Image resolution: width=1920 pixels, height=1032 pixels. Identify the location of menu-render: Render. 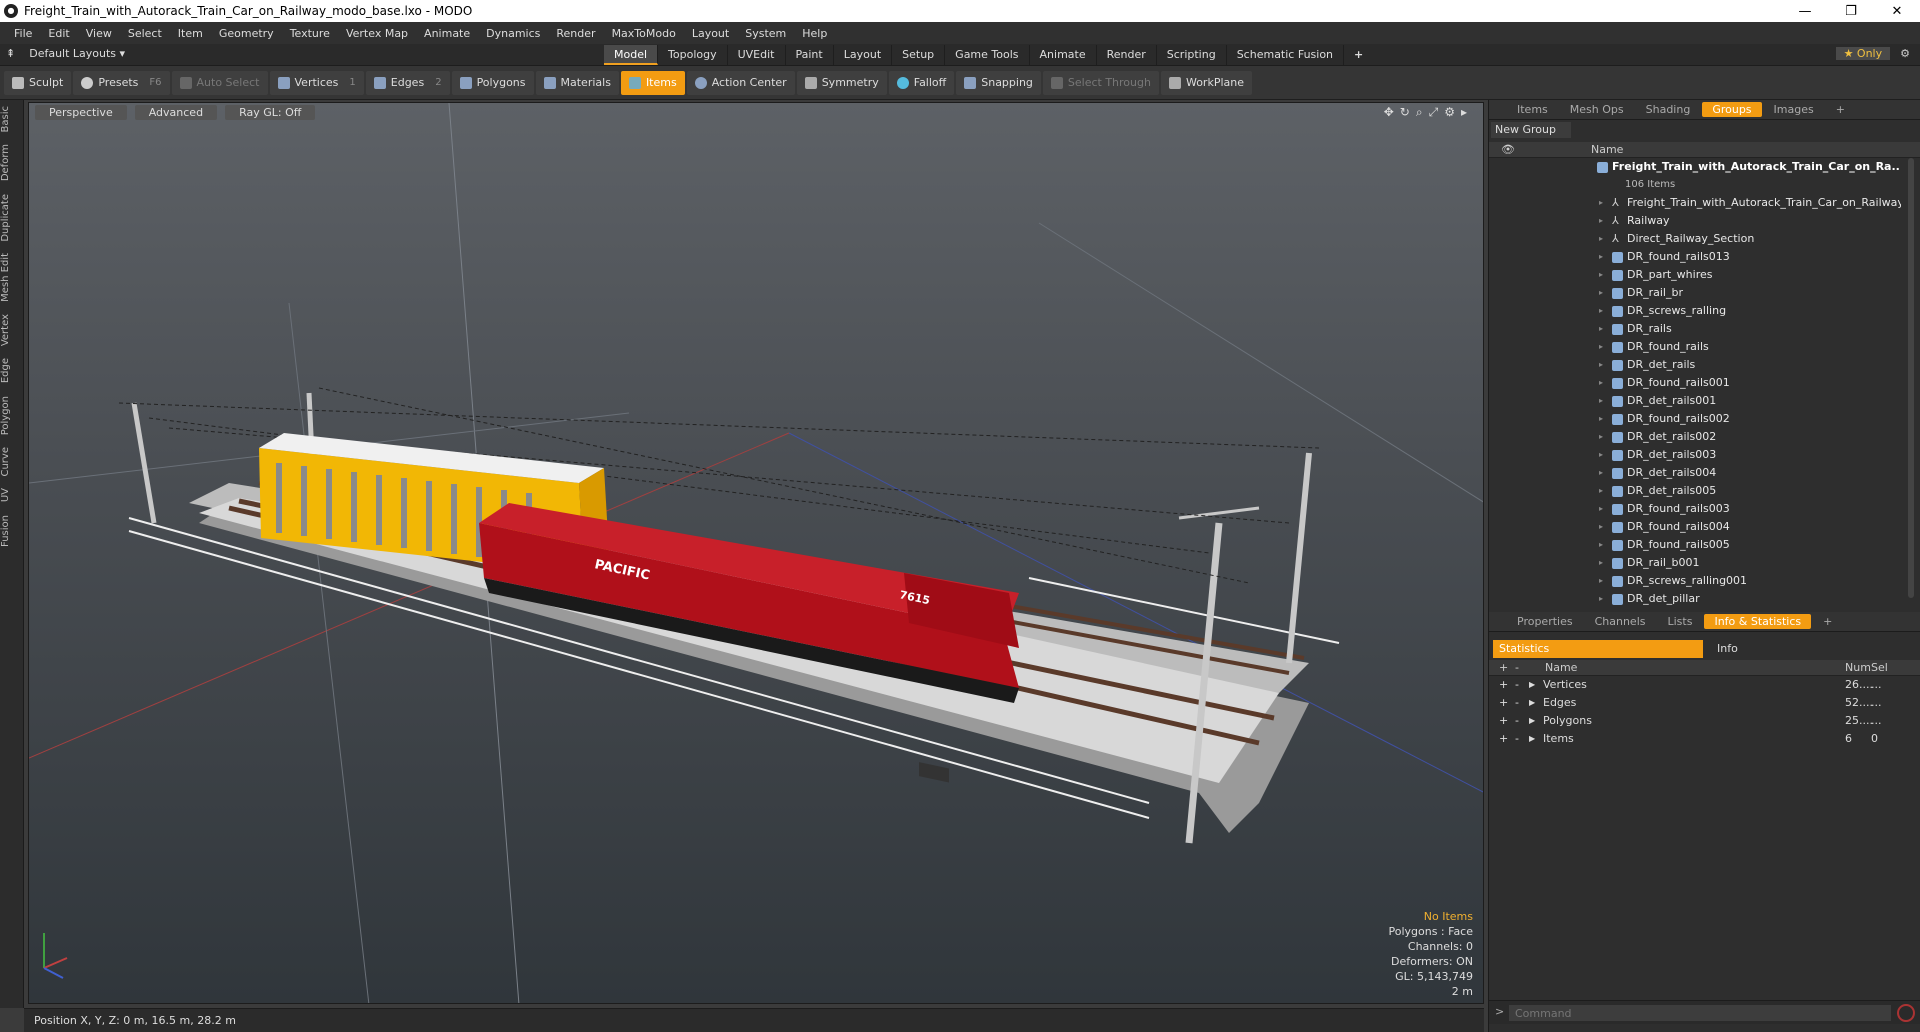
(575, 33).